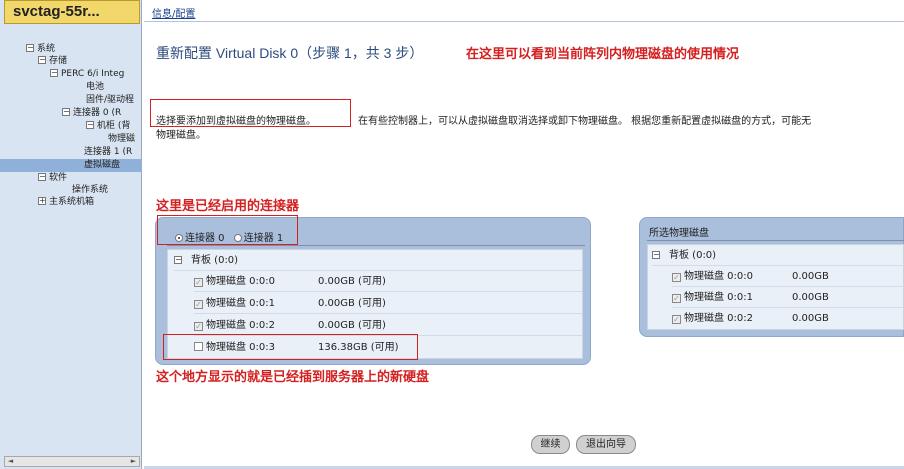 The image size is (904, 469). What do you see at coordinates (524, 21) in the screenshot?
I see `breadcrumb-divider` at bounding box center [524, 21].